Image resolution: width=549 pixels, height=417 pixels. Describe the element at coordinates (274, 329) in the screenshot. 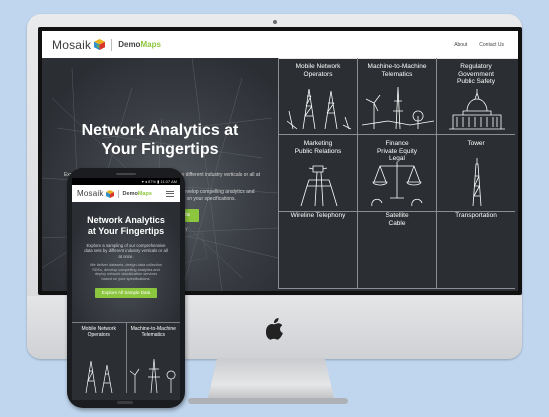

I see `apple-logo-icon` at that location.